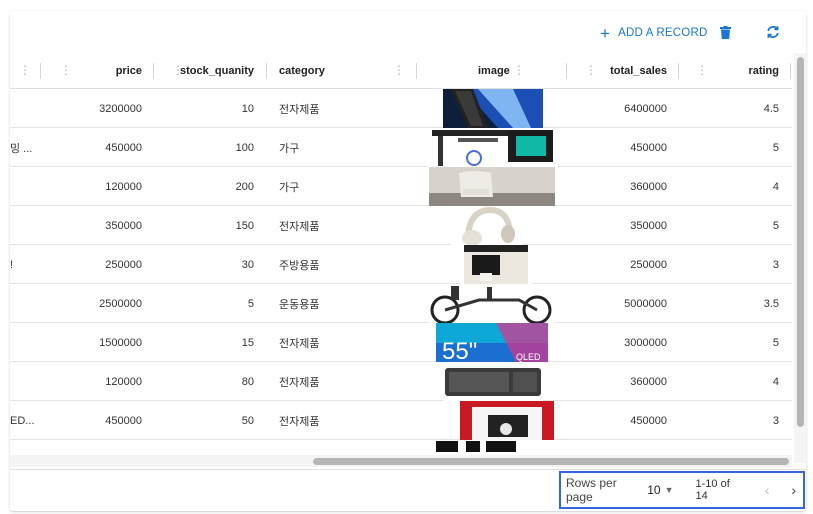 Image resolution: width=813 pixels, height=514 pixels. What do you see at coordinates (645, 303) in the screenshot?
I see `cell-total-sales: 5000000` at bounding box center [645, 303].